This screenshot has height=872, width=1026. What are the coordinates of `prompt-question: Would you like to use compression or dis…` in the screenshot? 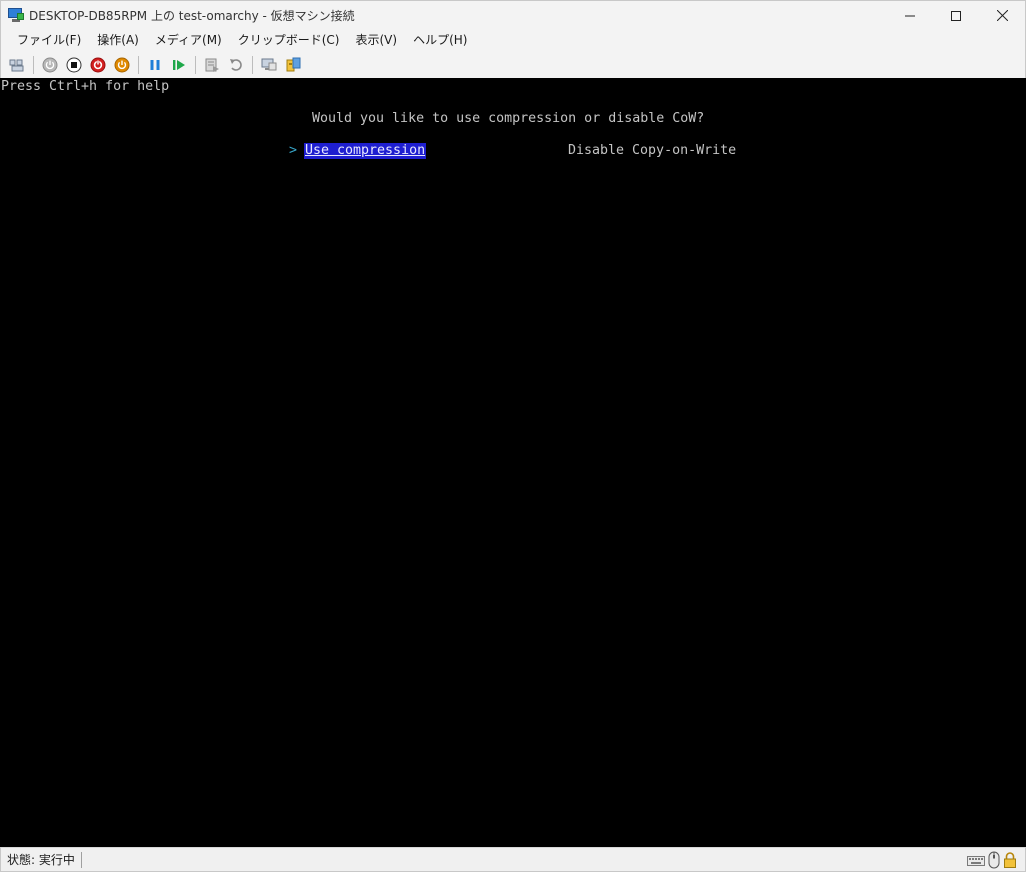 It's located at (508, 118).